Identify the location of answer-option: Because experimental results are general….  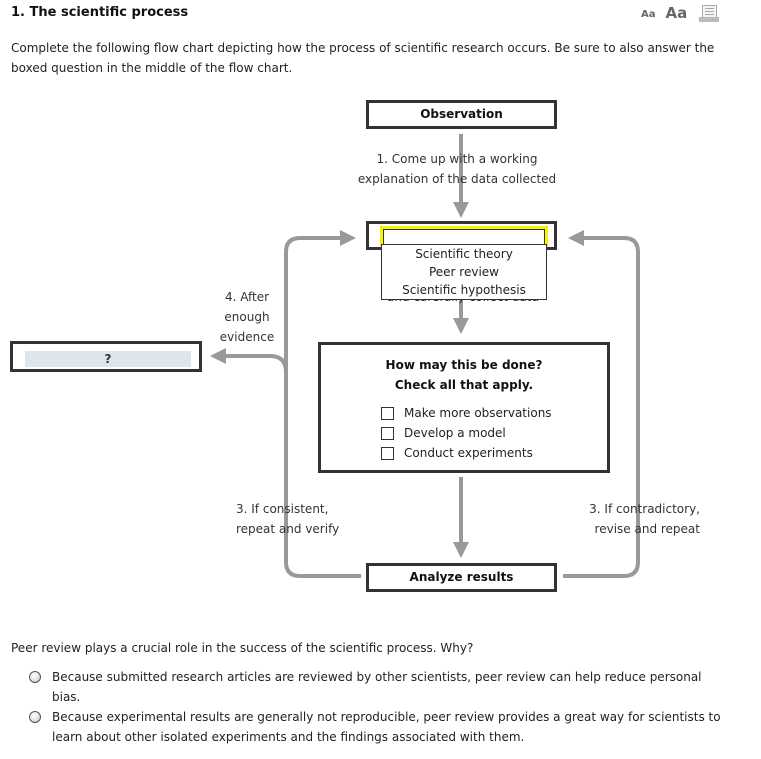
(379, 727).